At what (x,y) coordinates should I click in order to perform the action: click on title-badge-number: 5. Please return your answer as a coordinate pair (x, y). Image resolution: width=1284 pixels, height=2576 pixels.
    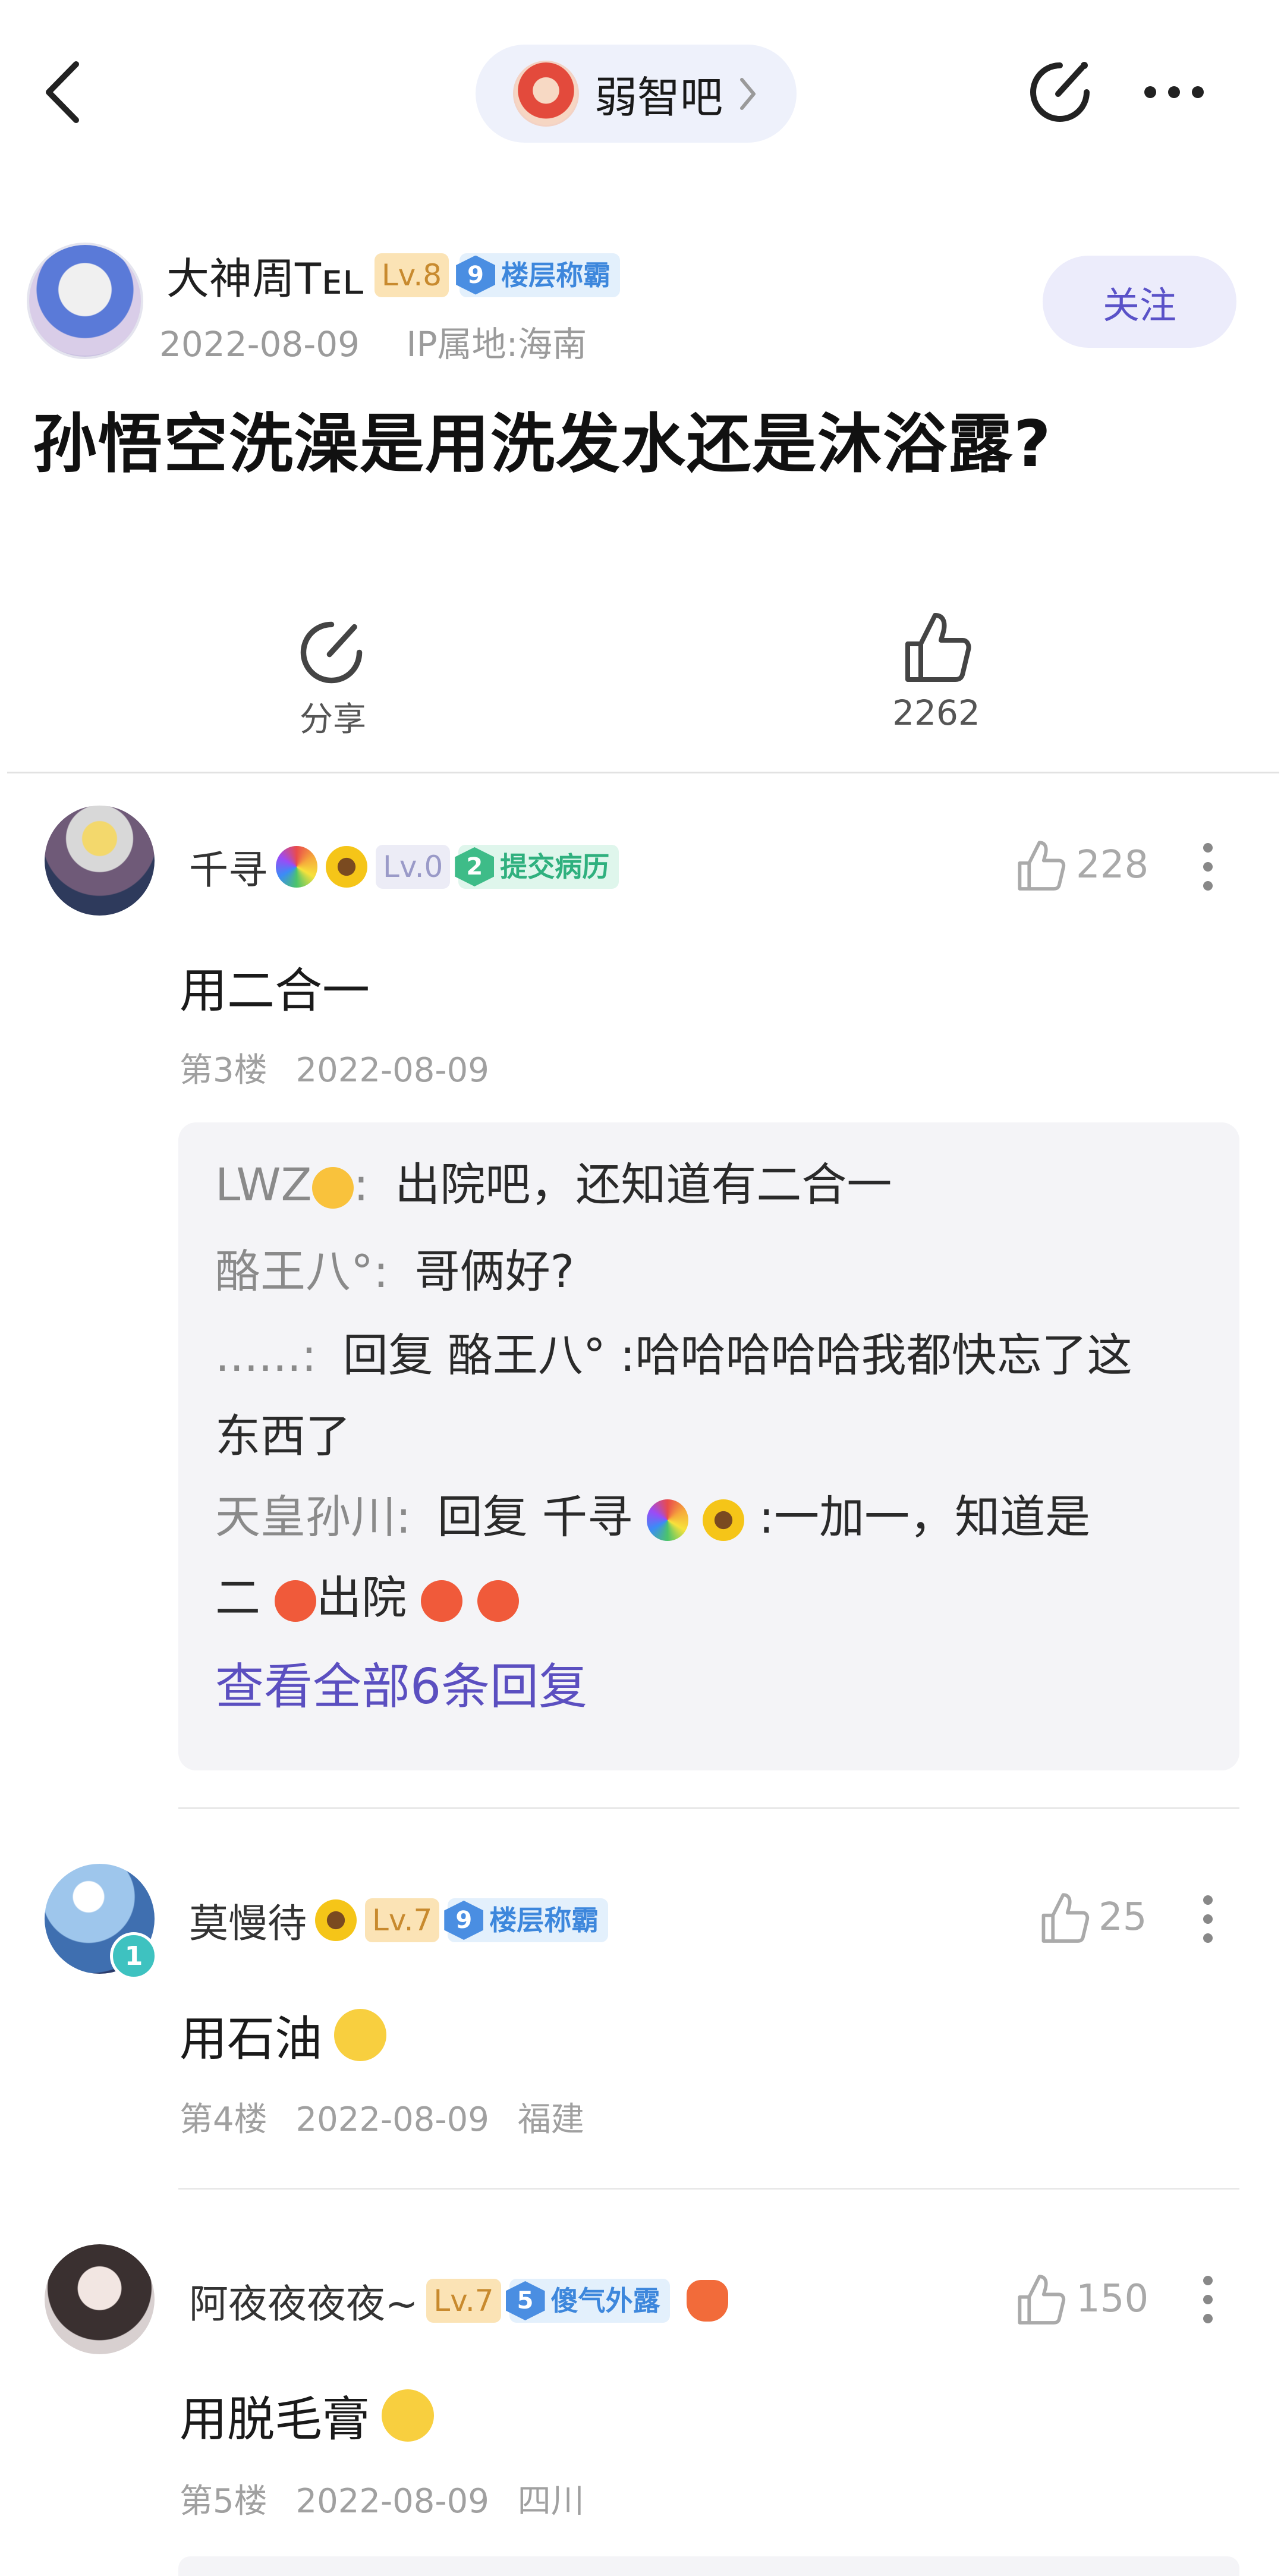
    Looking at the image, I should click on (525, 2300).